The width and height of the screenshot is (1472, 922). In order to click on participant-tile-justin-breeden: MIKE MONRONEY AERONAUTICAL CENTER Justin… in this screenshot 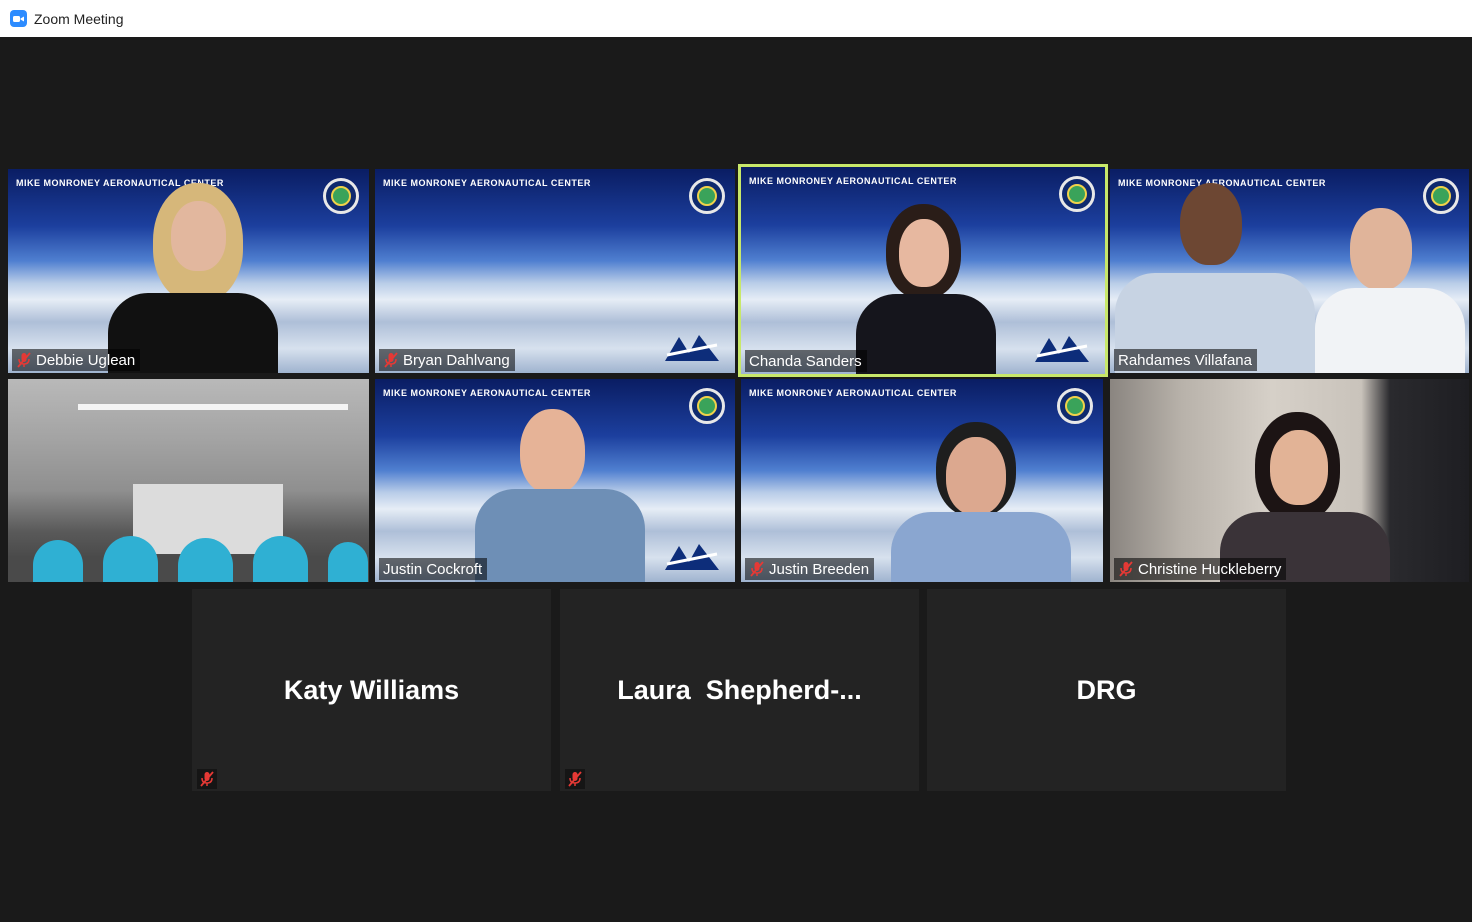, I will do `click(922, 480)`.